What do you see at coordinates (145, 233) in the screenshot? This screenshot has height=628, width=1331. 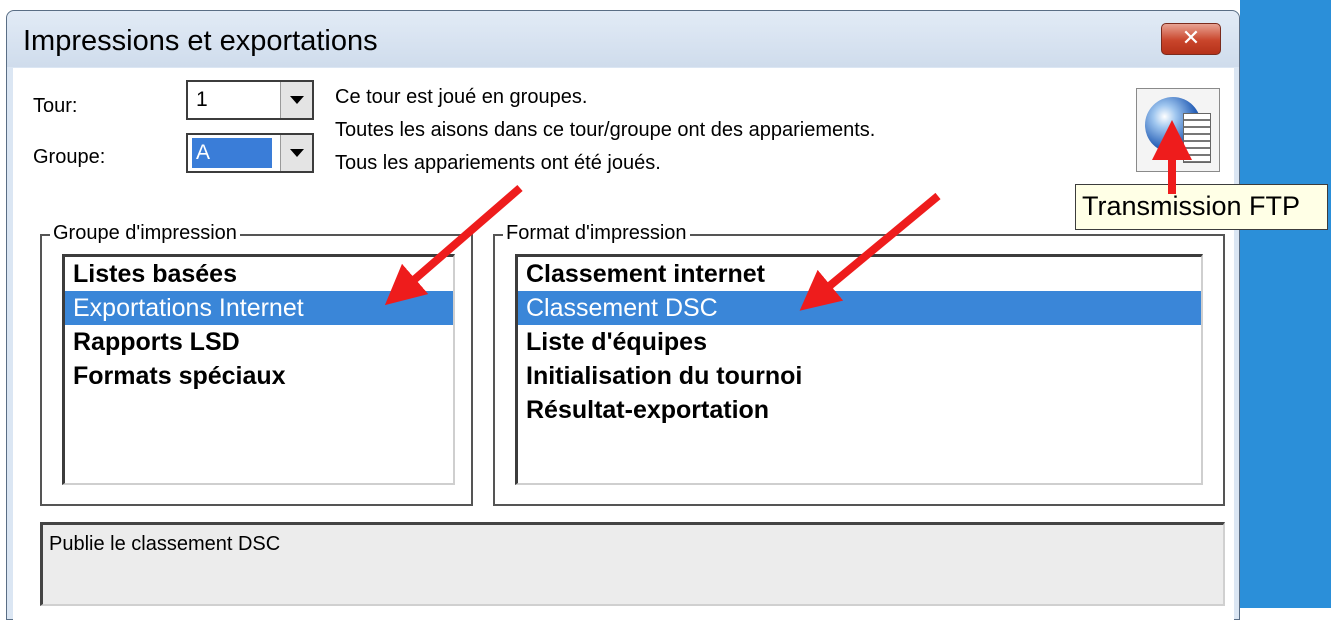 I see `print-group-title: Groupe d'impression` at bounding box center [145, 233].